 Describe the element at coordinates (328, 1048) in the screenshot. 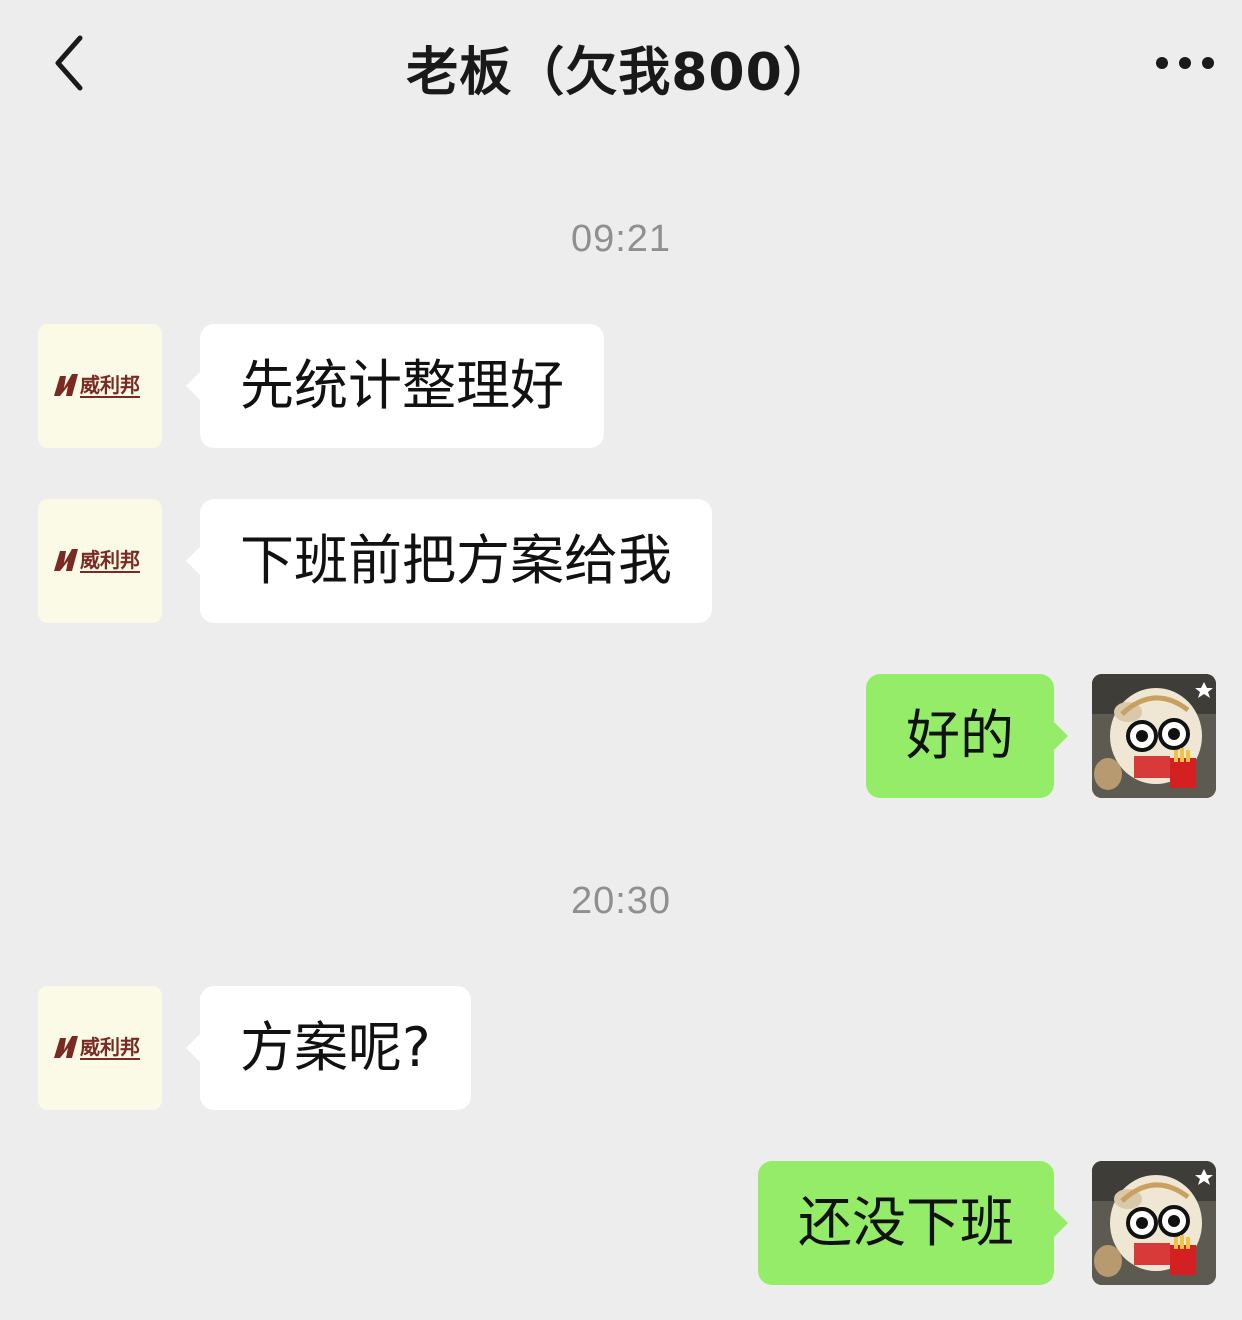

I see `message-bubble-incoming: 方案呢?` at that location.